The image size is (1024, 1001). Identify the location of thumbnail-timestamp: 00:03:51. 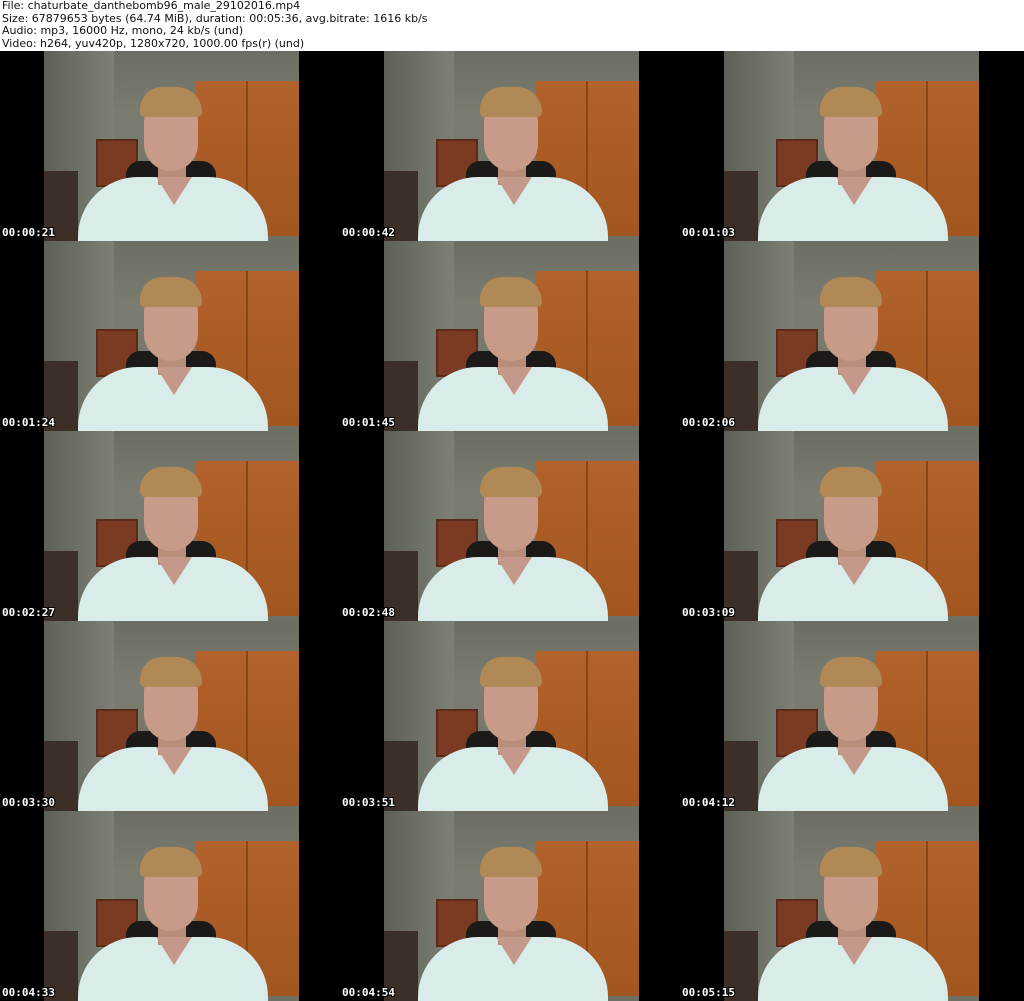
(368, 802).